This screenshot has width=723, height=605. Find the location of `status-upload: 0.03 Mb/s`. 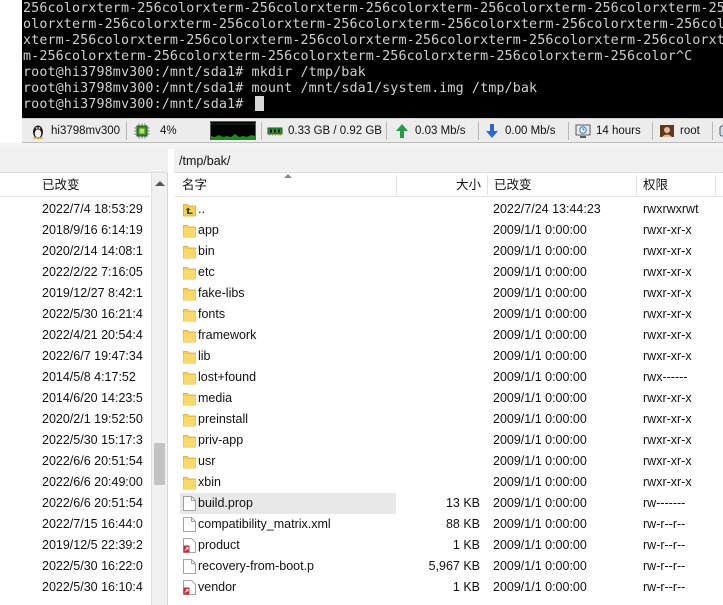

status-upload: 0.03 Mb/s is located at coordinates (430, 131).